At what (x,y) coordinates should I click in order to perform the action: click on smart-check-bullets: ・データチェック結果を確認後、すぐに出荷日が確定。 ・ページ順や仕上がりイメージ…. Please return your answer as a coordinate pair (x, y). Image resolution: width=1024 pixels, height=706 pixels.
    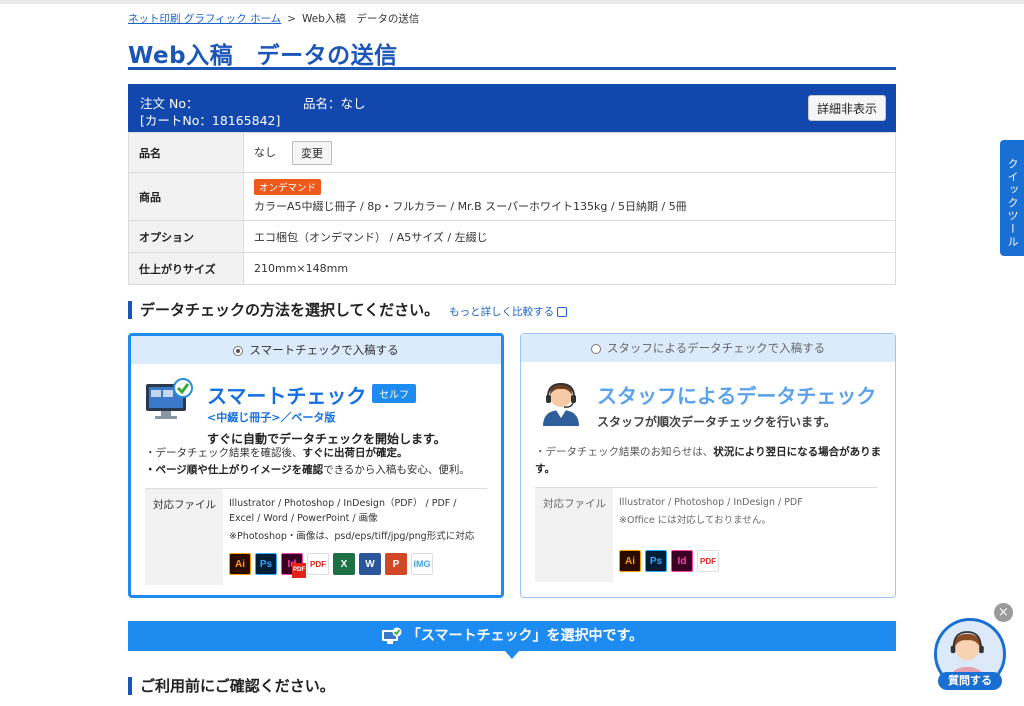
    Looking at the image, I should click on (307, 462).